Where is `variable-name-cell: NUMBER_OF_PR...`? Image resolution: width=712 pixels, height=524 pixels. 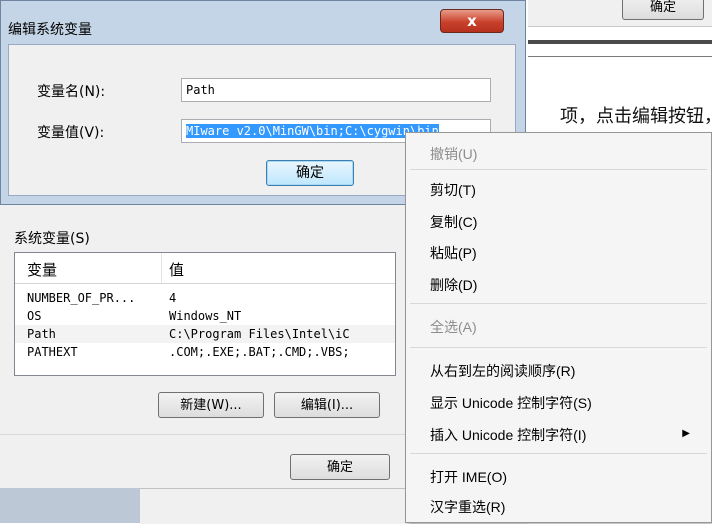 variable-name-cell: NUMBER_OF_PR... is located at coordinates (81, 298).